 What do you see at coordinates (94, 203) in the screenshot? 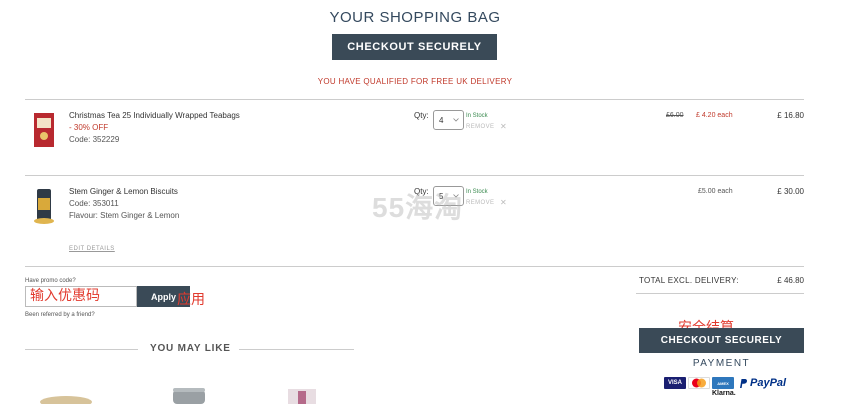
I see `product-code: Code: 353011` at bounding box center [94, 203].